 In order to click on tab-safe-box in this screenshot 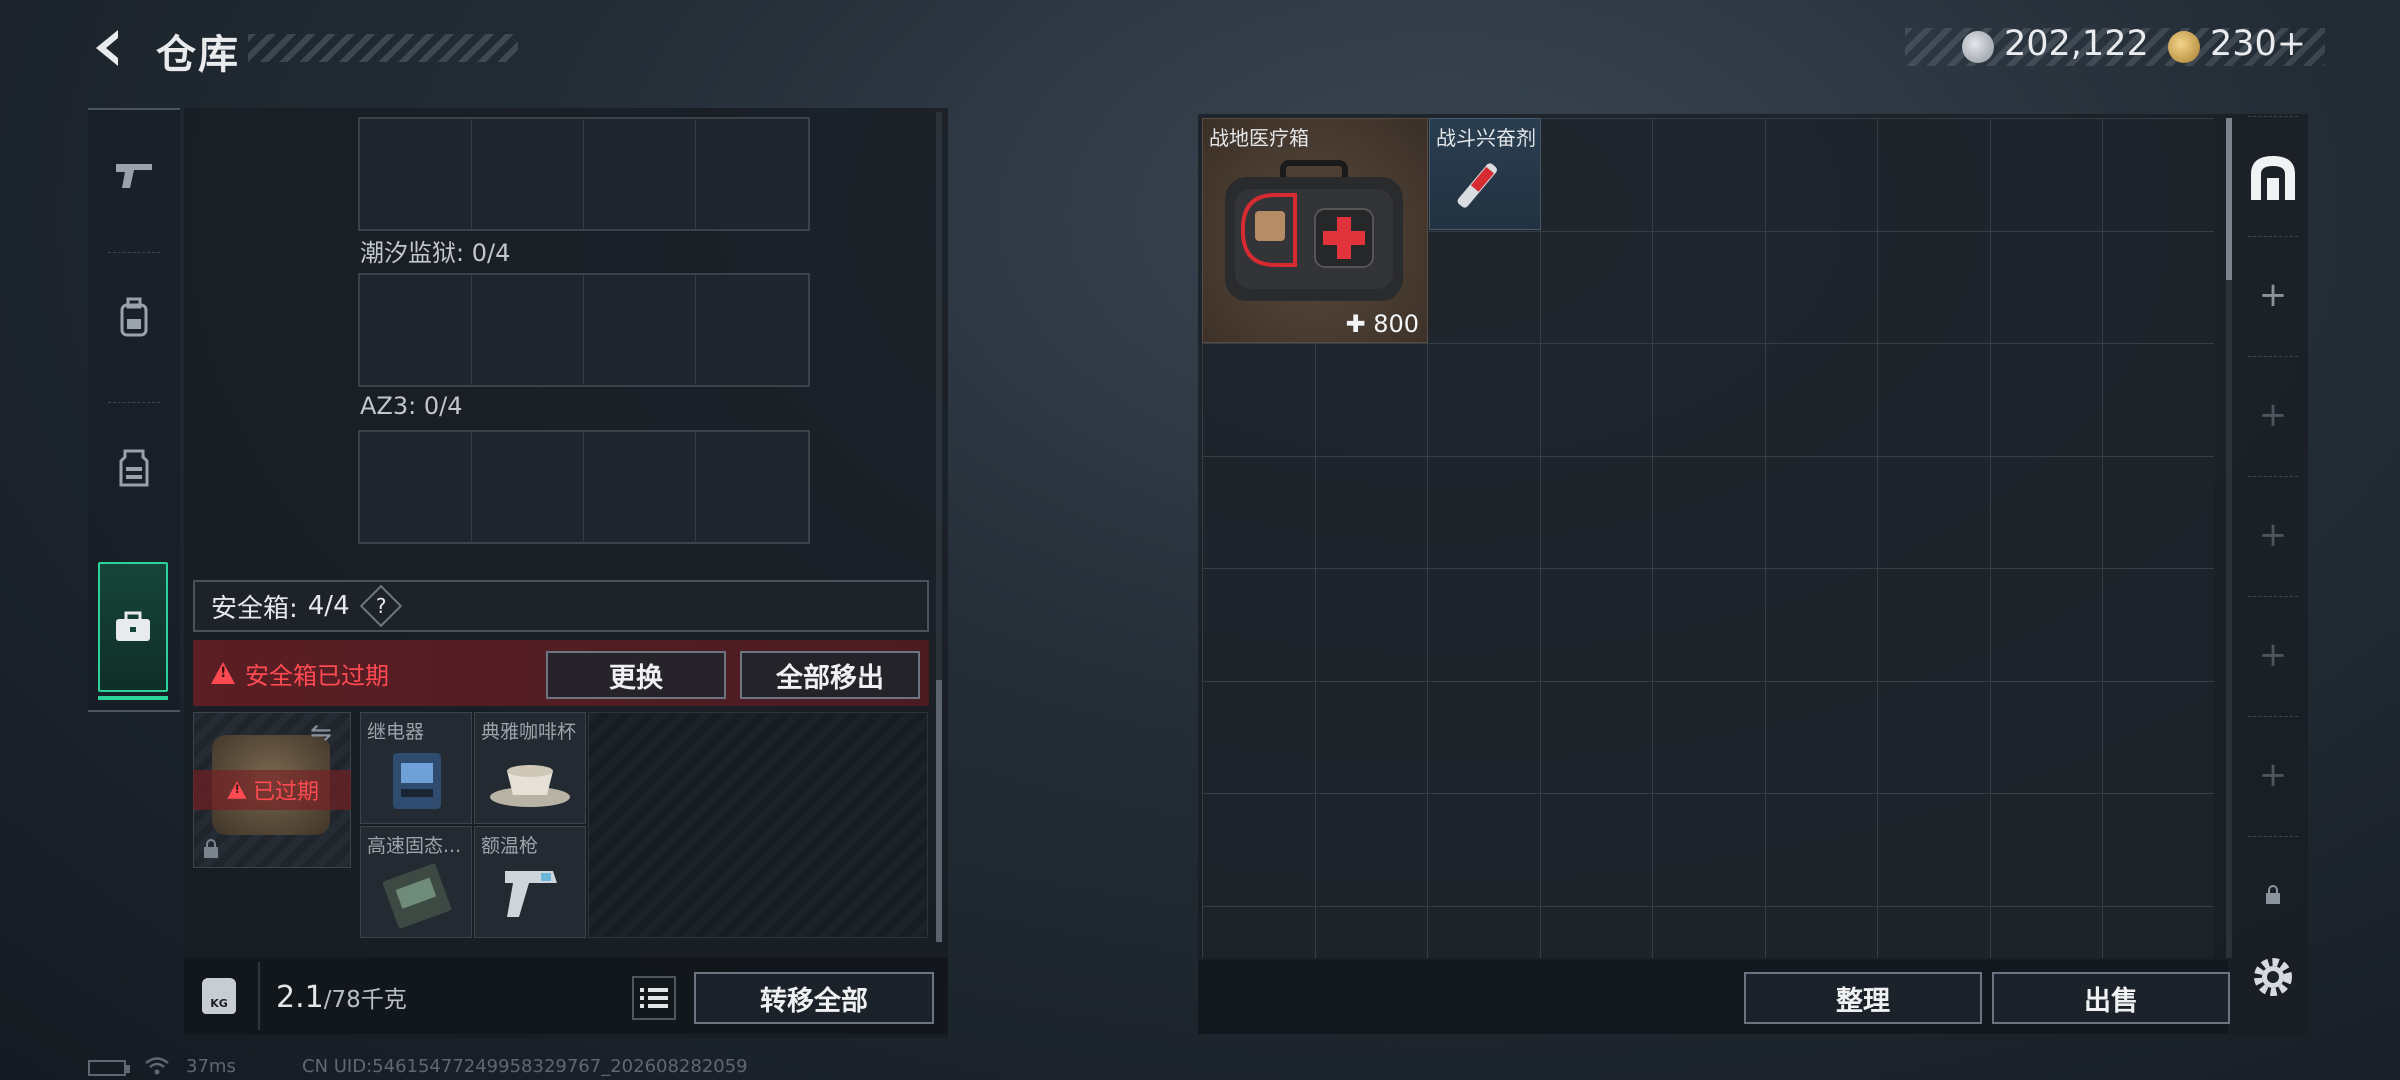, I will do `click(133, 631)`.